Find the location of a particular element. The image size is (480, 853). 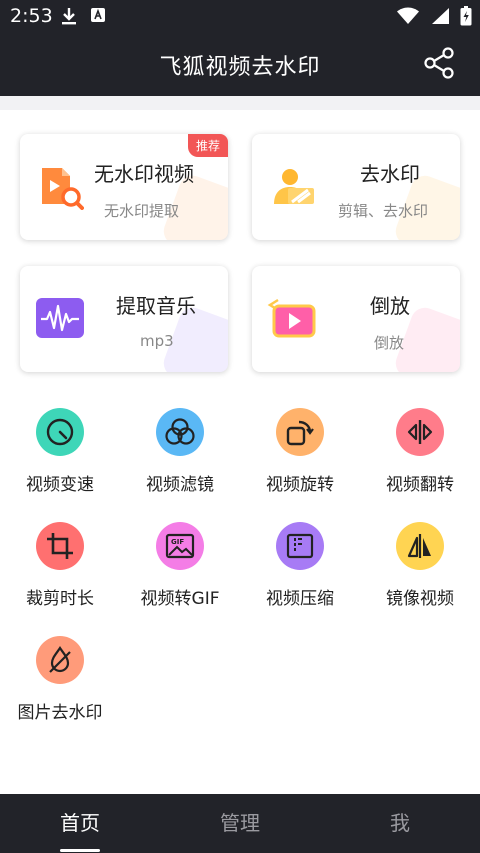

tab-home: 首页 is located at coordinates (80, 823).